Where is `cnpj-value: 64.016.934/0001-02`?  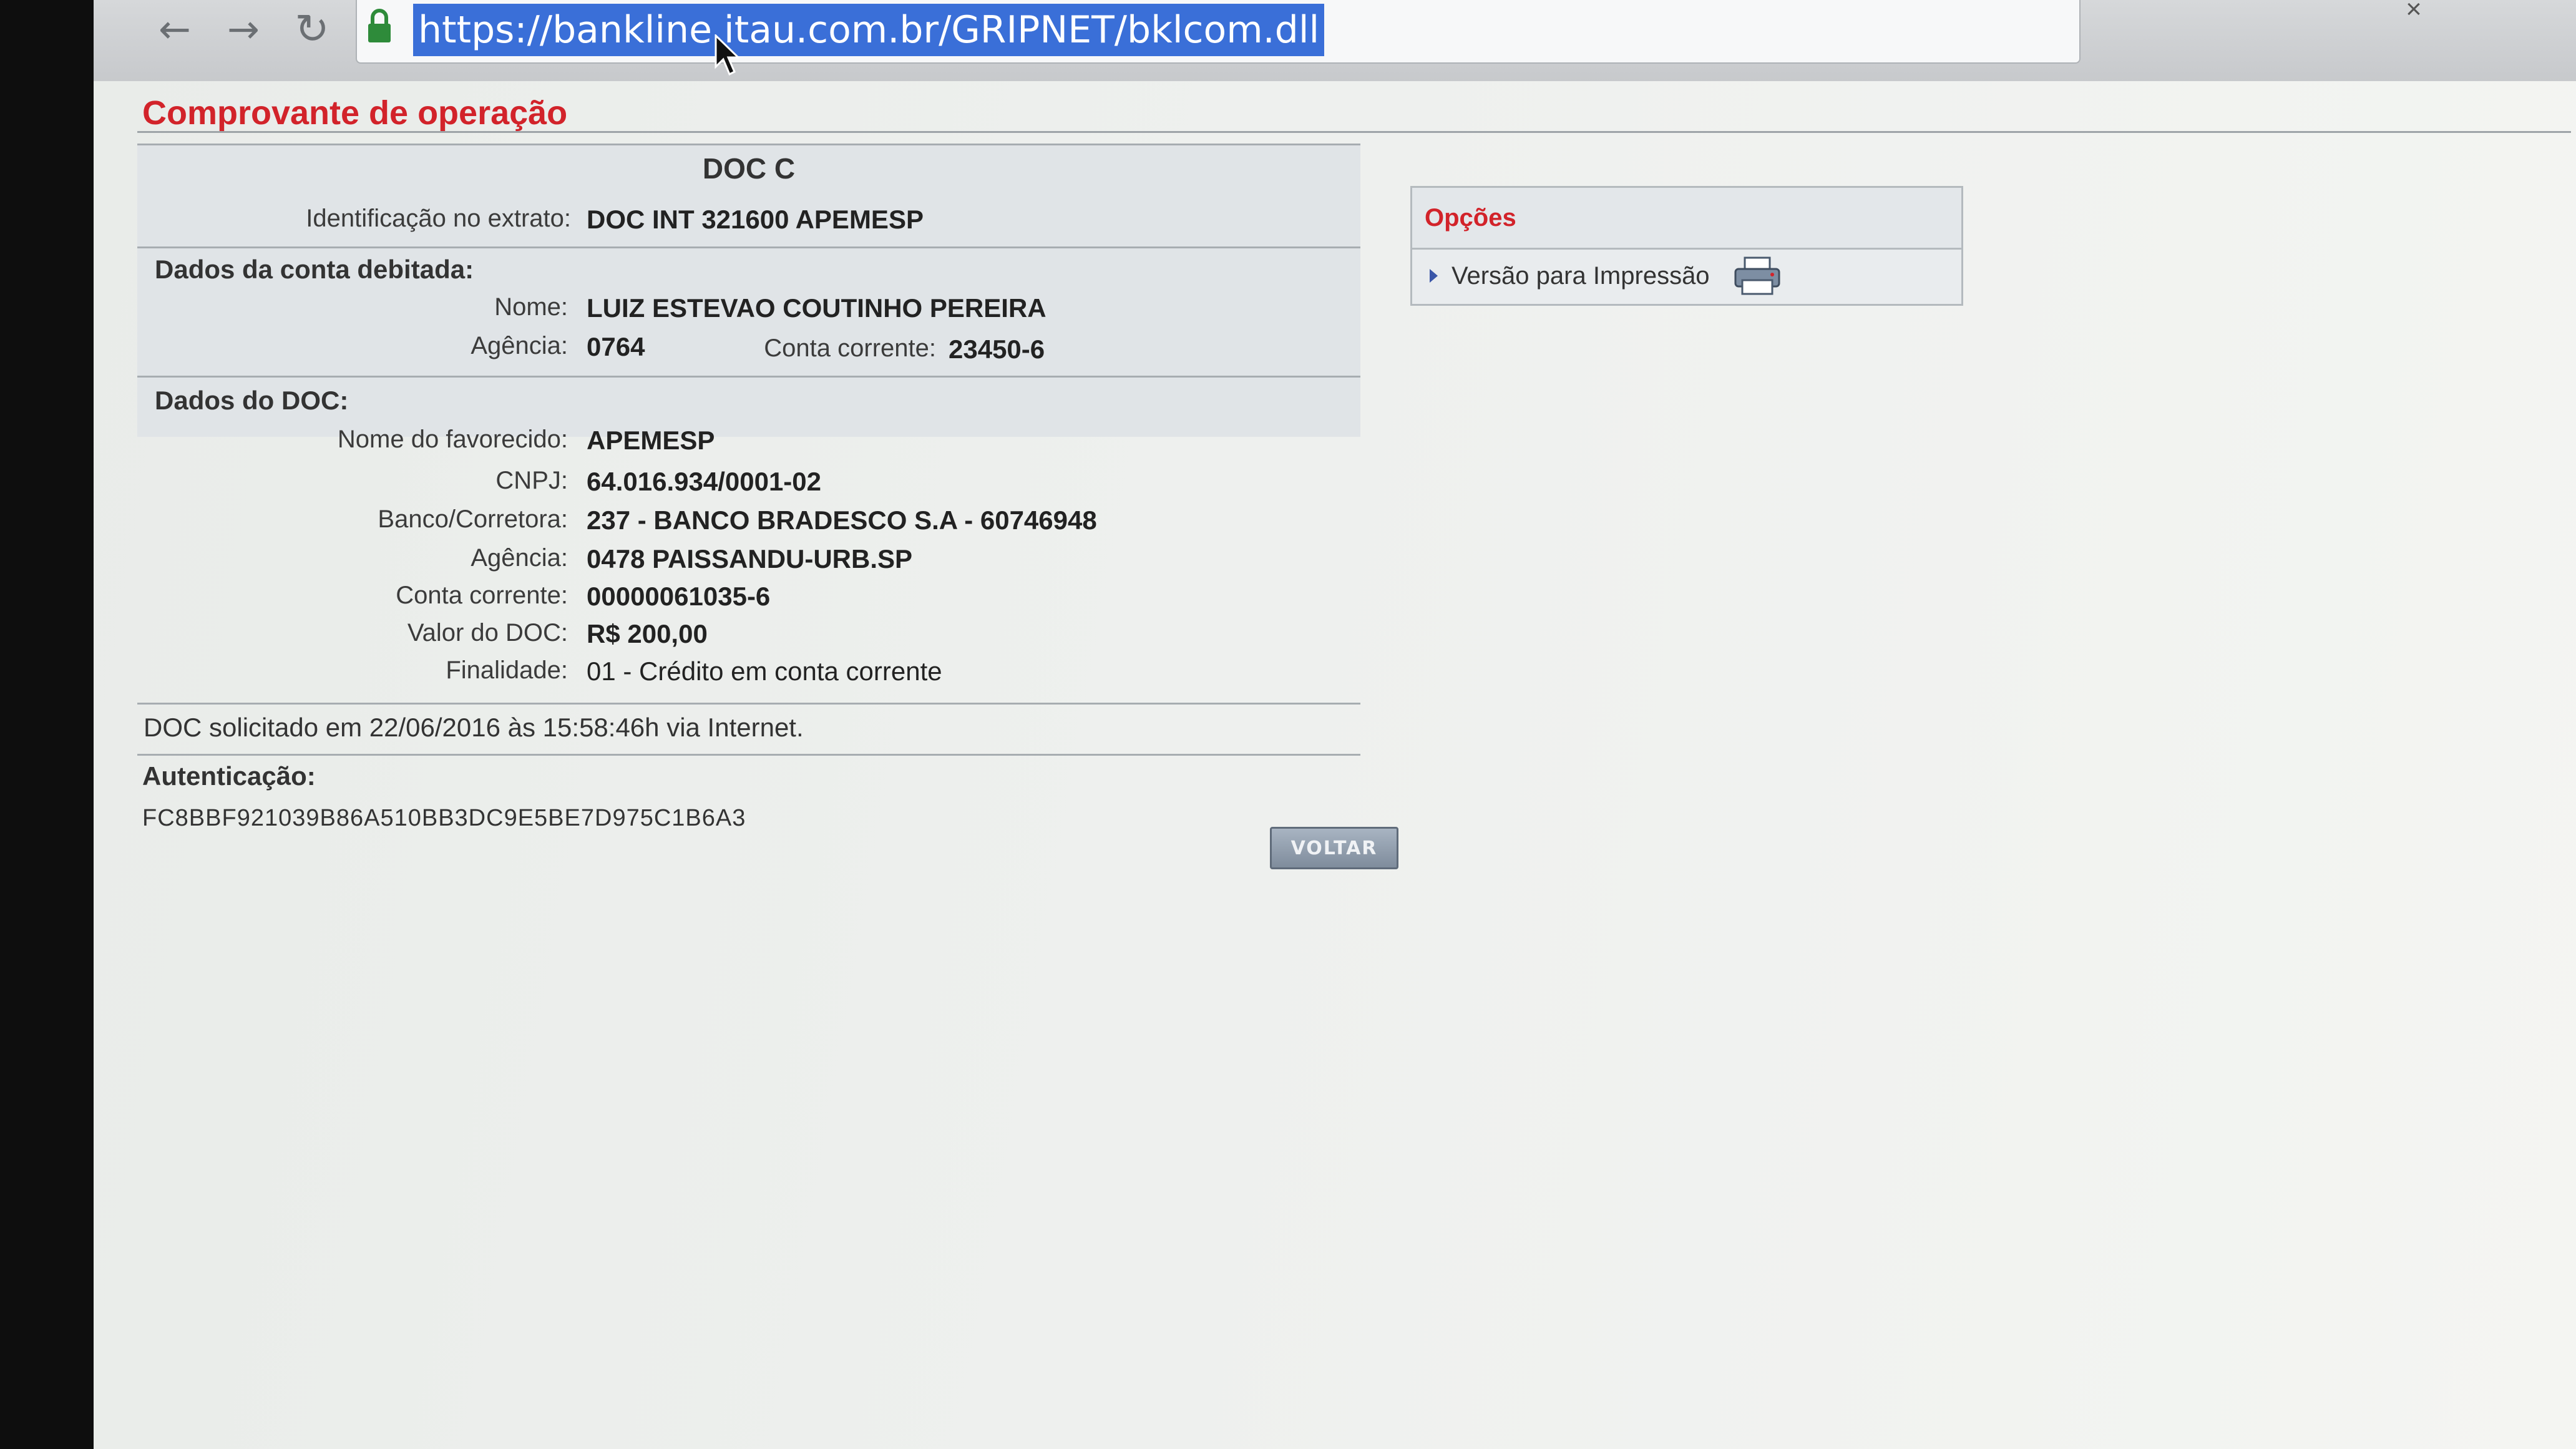
cnpj-value: 64.016.934/0001-02 is located at coordinates (704, 481).